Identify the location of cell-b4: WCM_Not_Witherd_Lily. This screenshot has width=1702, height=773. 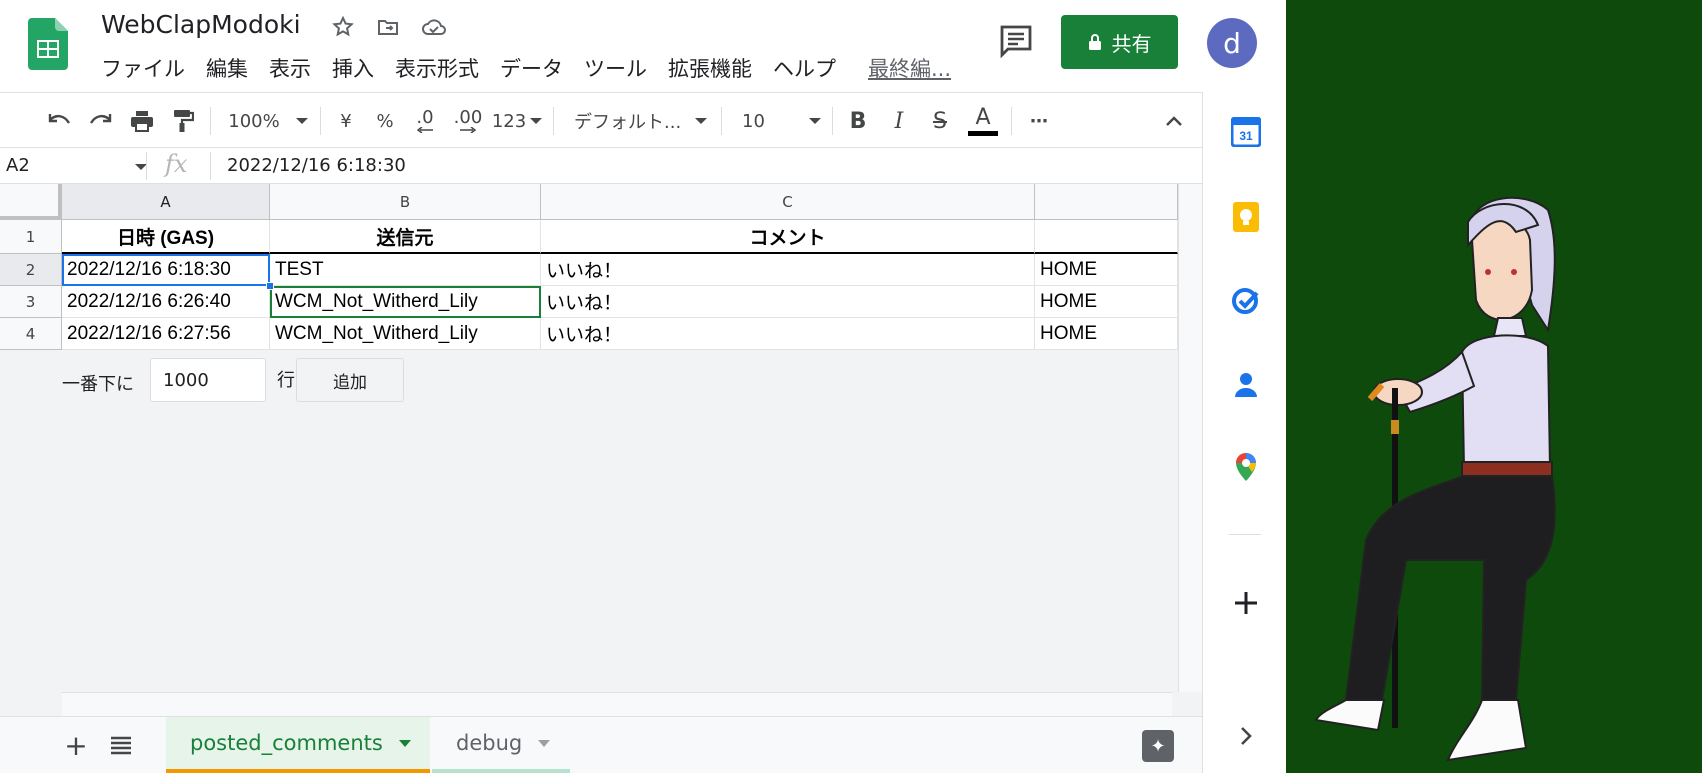
(405, 334).